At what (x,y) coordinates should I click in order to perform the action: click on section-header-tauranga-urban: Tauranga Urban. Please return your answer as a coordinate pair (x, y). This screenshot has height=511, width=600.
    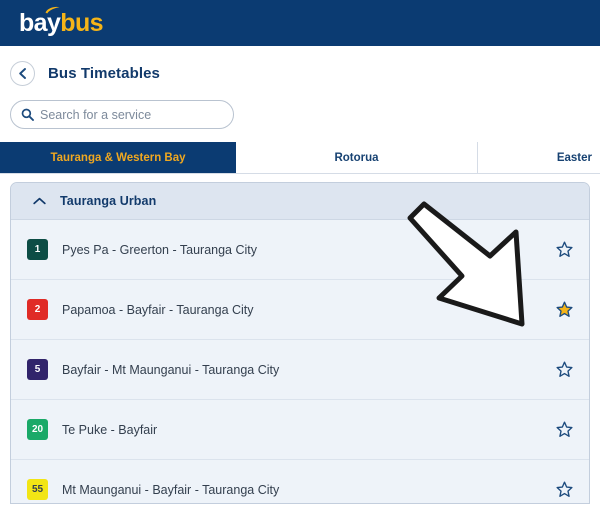
    Looking at the image, I should click on (300, 201).